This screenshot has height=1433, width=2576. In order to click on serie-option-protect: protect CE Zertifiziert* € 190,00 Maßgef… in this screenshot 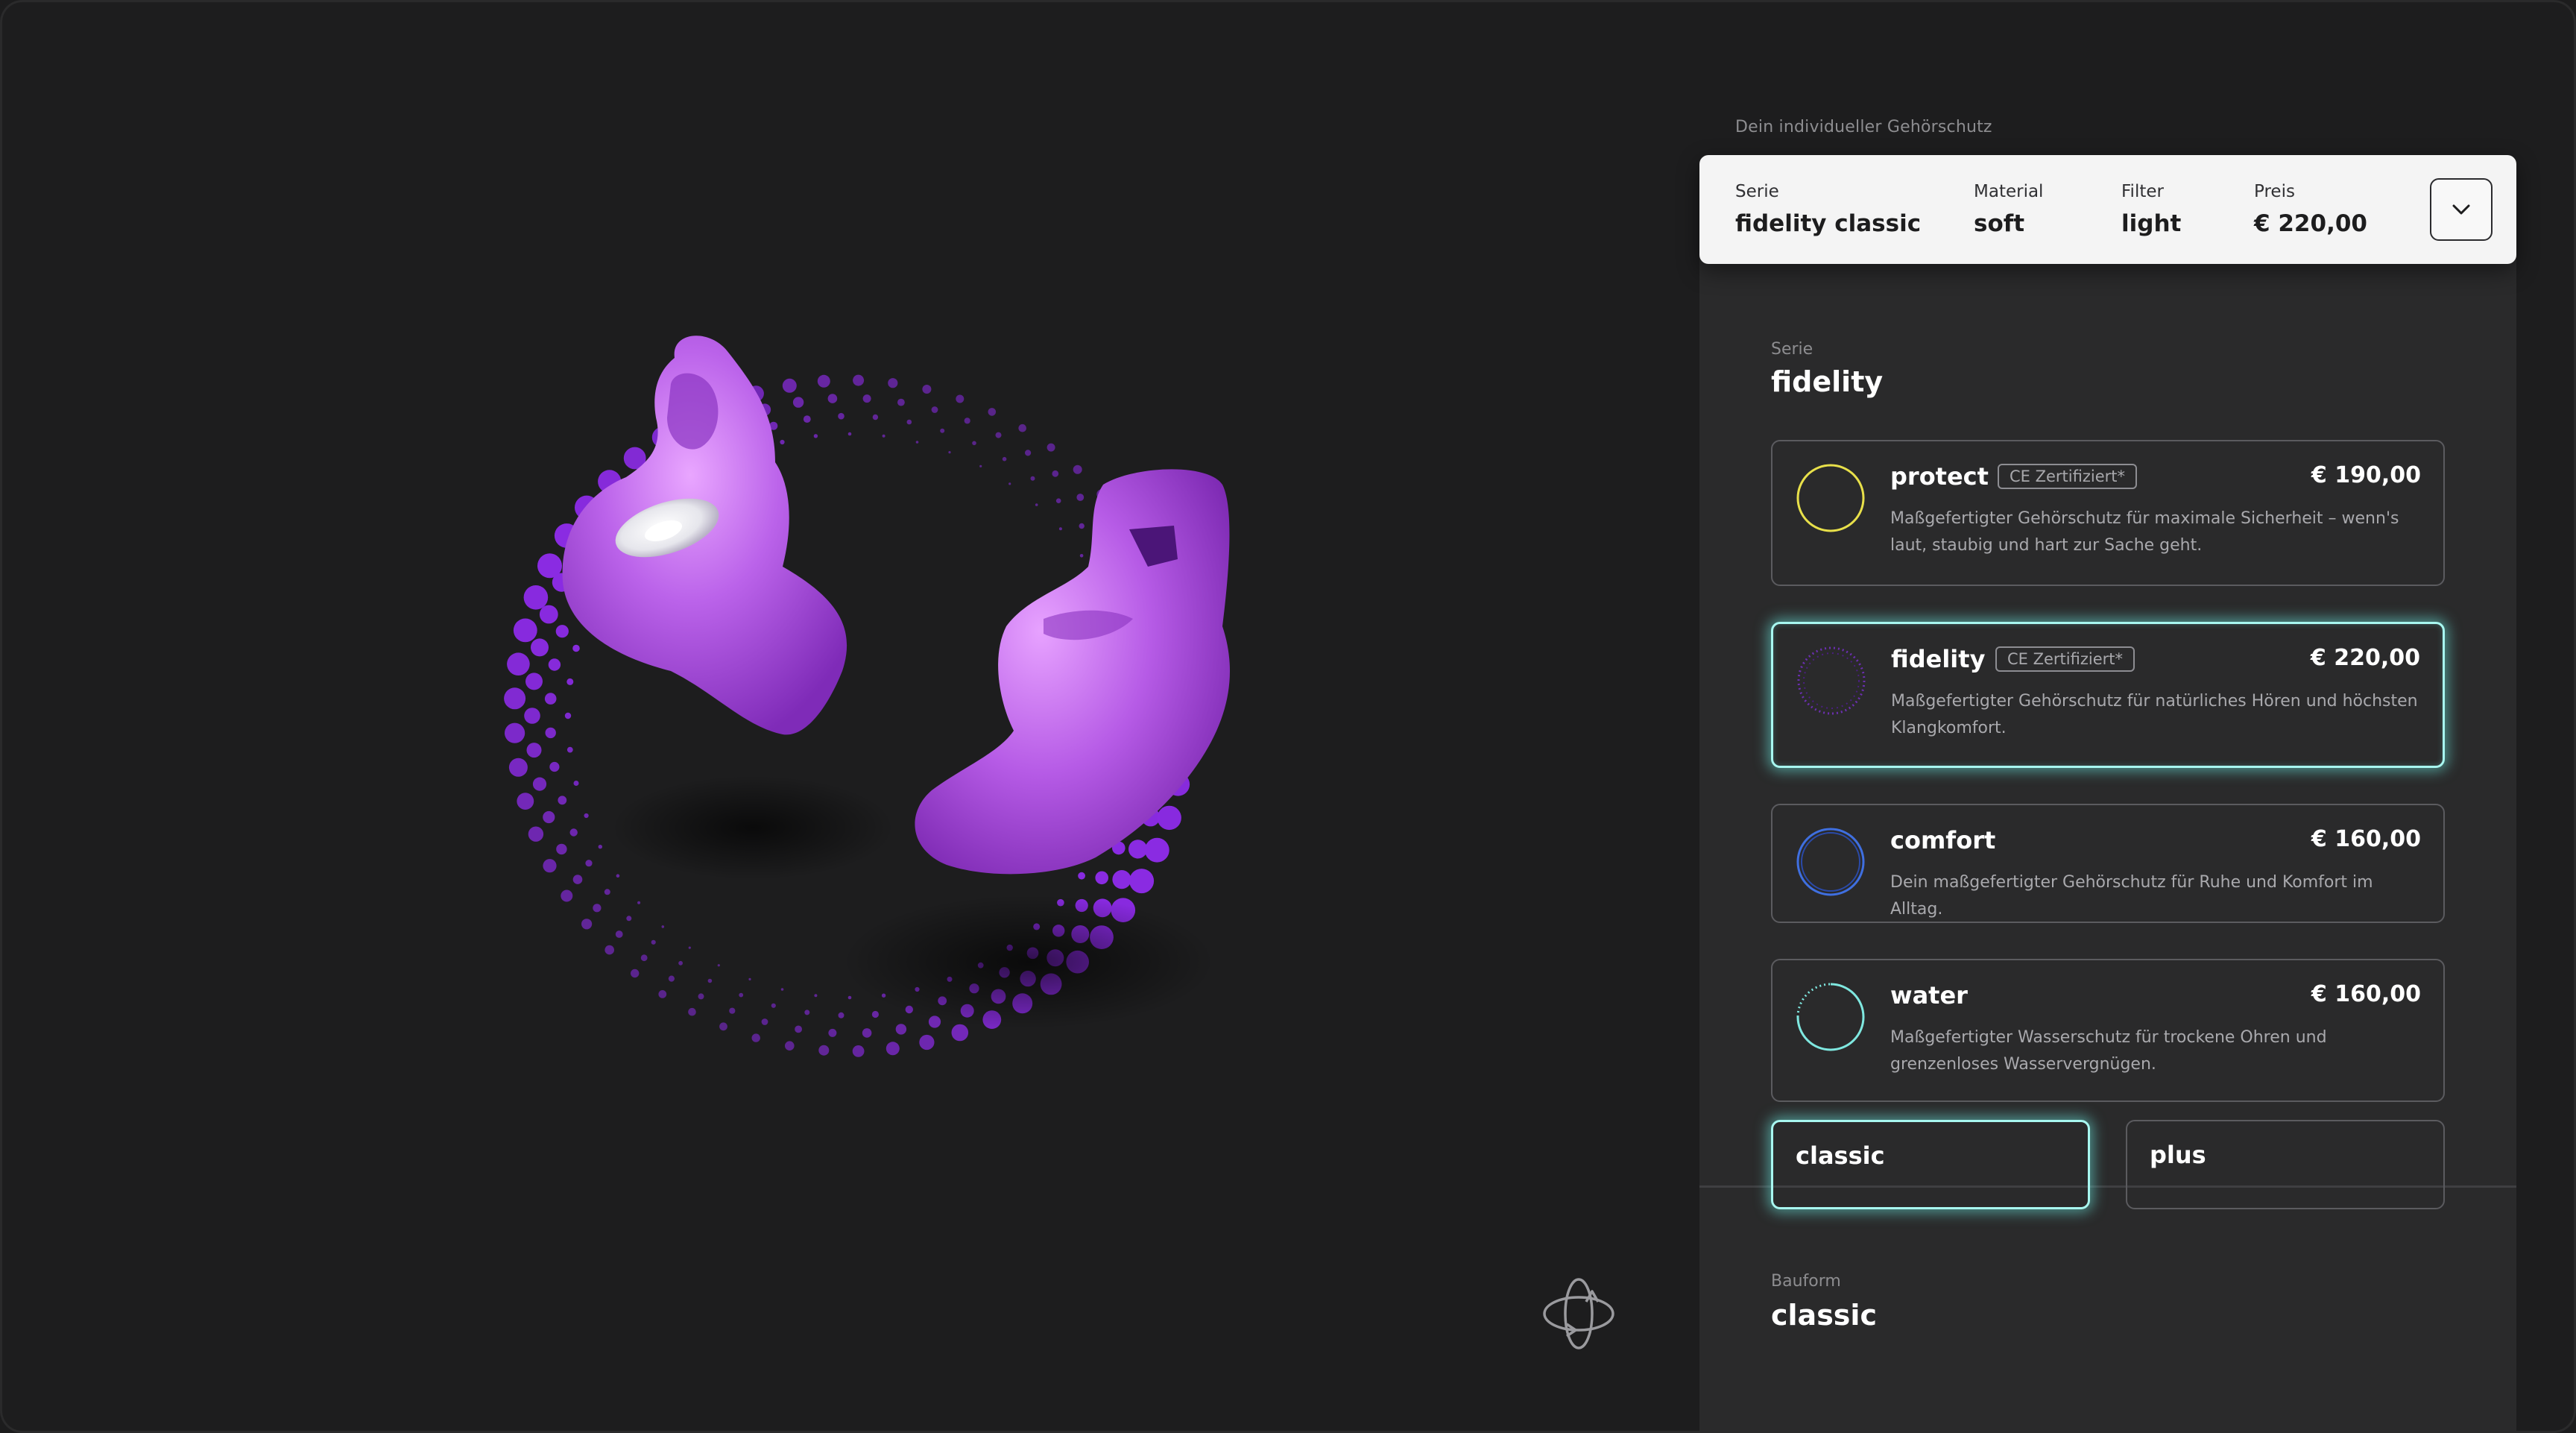, I will do `click(2108, 513)`.